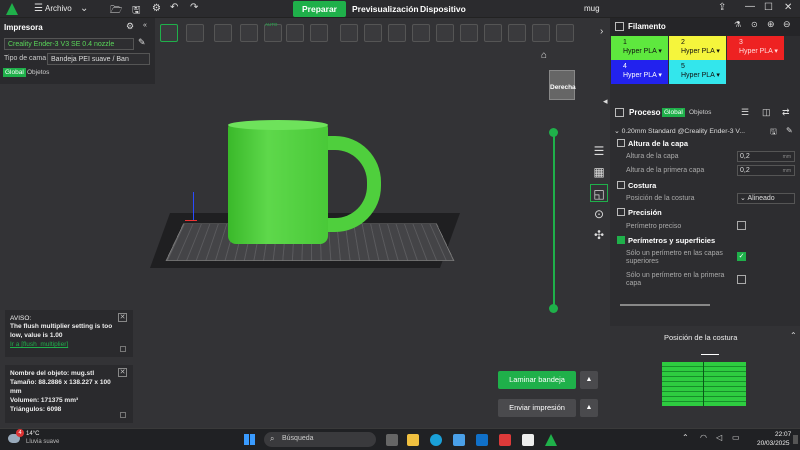 The width and height of the screenshot is (800, 450). What do you see at coordinates (589, 408) in the screenshot?
I see `send-dropdown-icon: ▲` at bounding box center [589, 408].